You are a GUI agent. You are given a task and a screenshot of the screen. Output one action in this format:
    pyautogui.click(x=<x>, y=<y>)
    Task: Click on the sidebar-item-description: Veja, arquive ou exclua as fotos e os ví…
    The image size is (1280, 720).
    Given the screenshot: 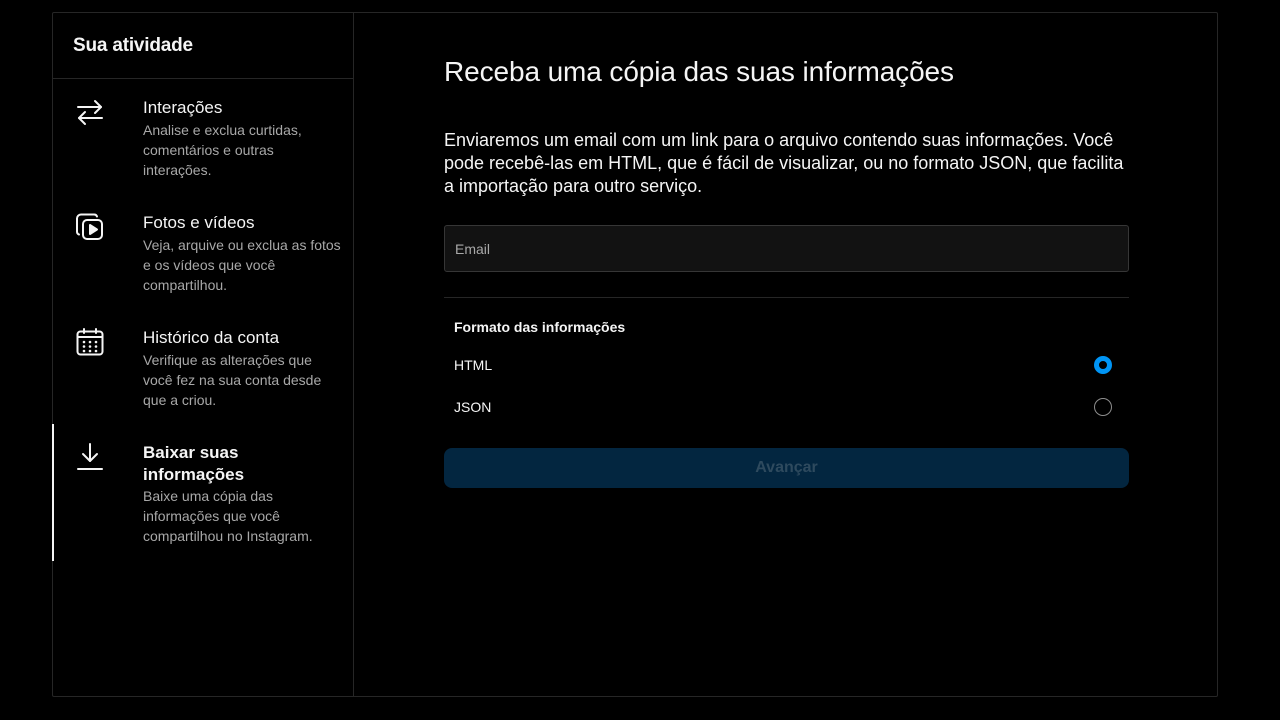 What is the action you would take?
    pyautogui.click(x=242, y=265)
    